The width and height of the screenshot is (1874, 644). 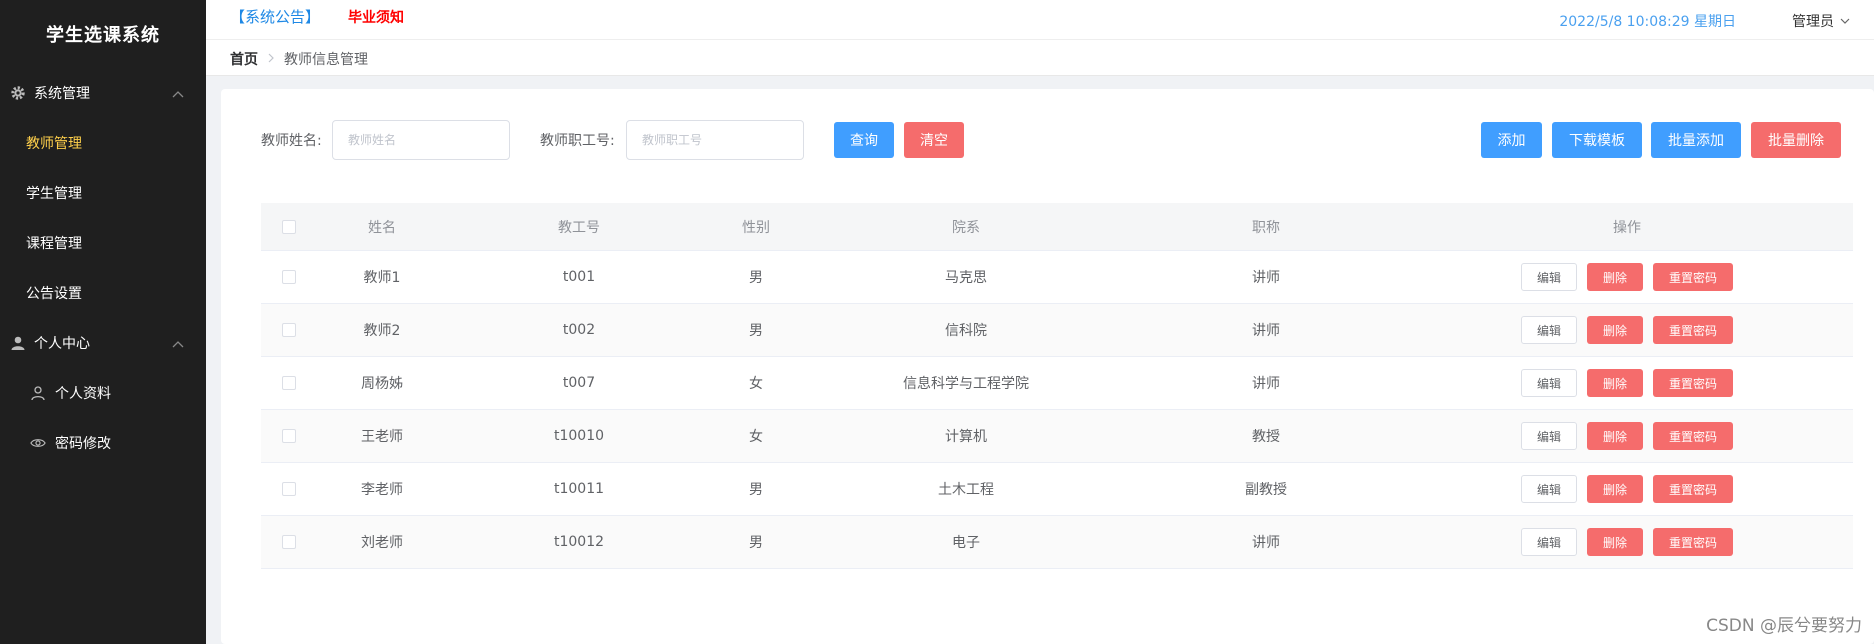 What do you see at coordinates (382, 278) in the screenshot?
I see `cell-name: 教师1` at bounding box center [382, 278].